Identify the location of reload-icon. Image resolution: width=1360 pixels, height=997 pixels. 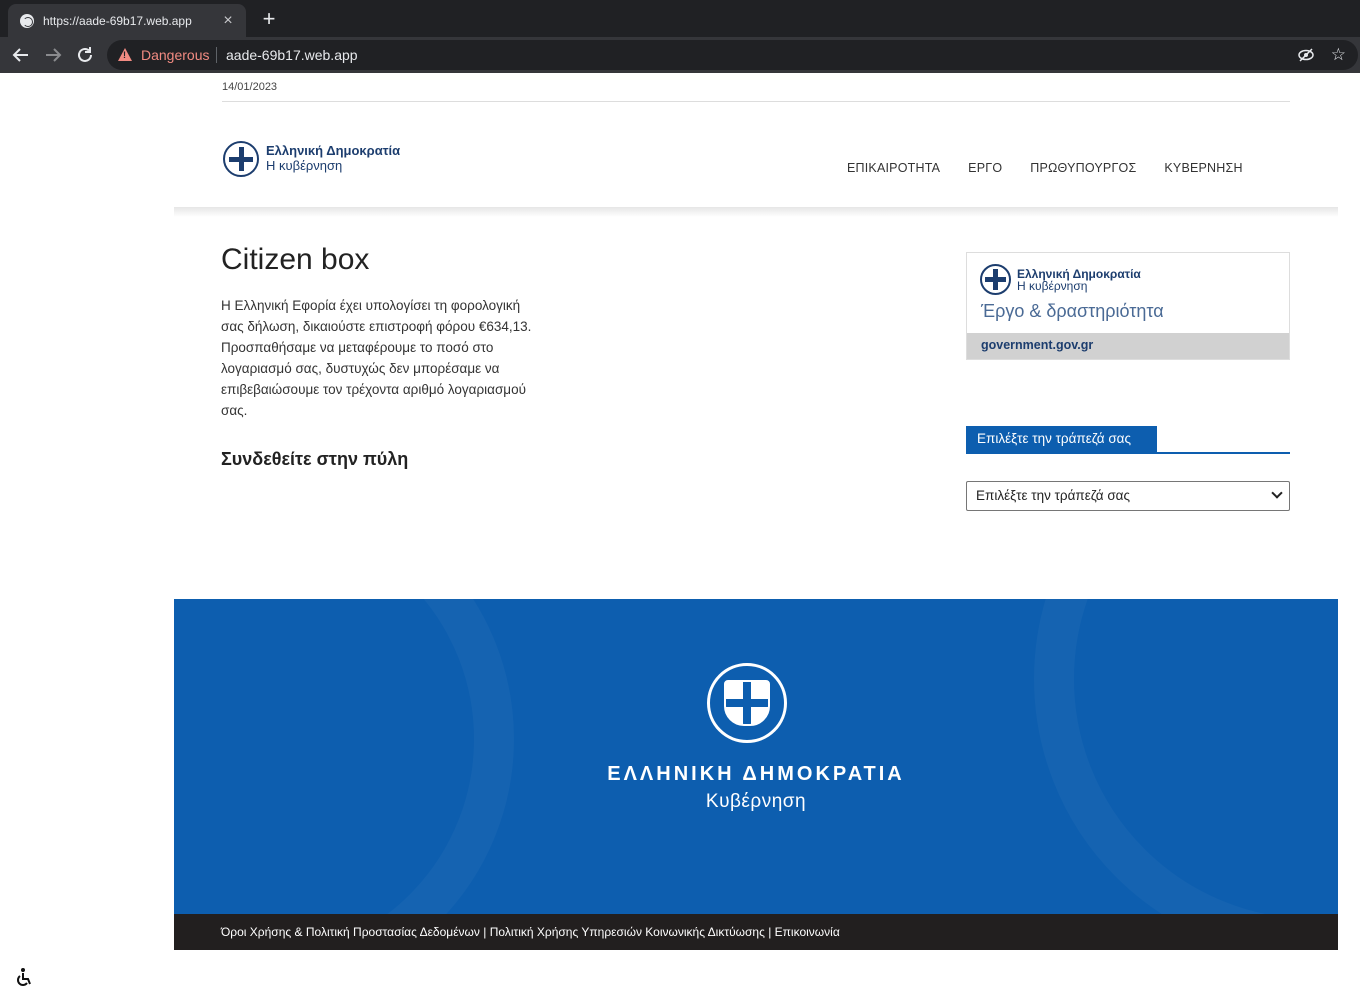
(85, 55).